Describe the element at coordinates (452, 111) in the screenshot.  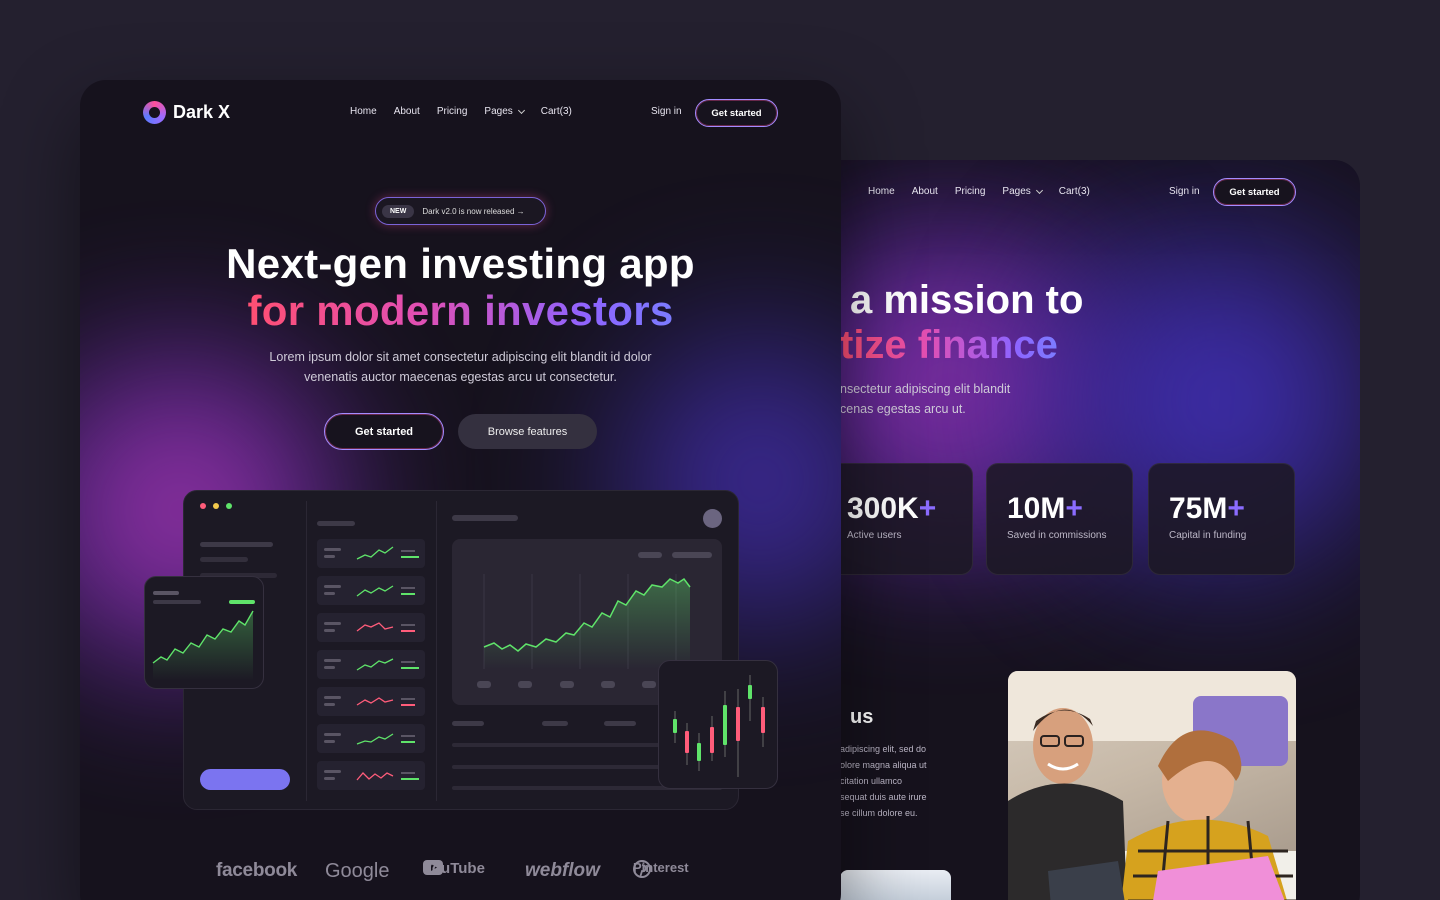
I see `nav-pricing: Pricing` at that location.